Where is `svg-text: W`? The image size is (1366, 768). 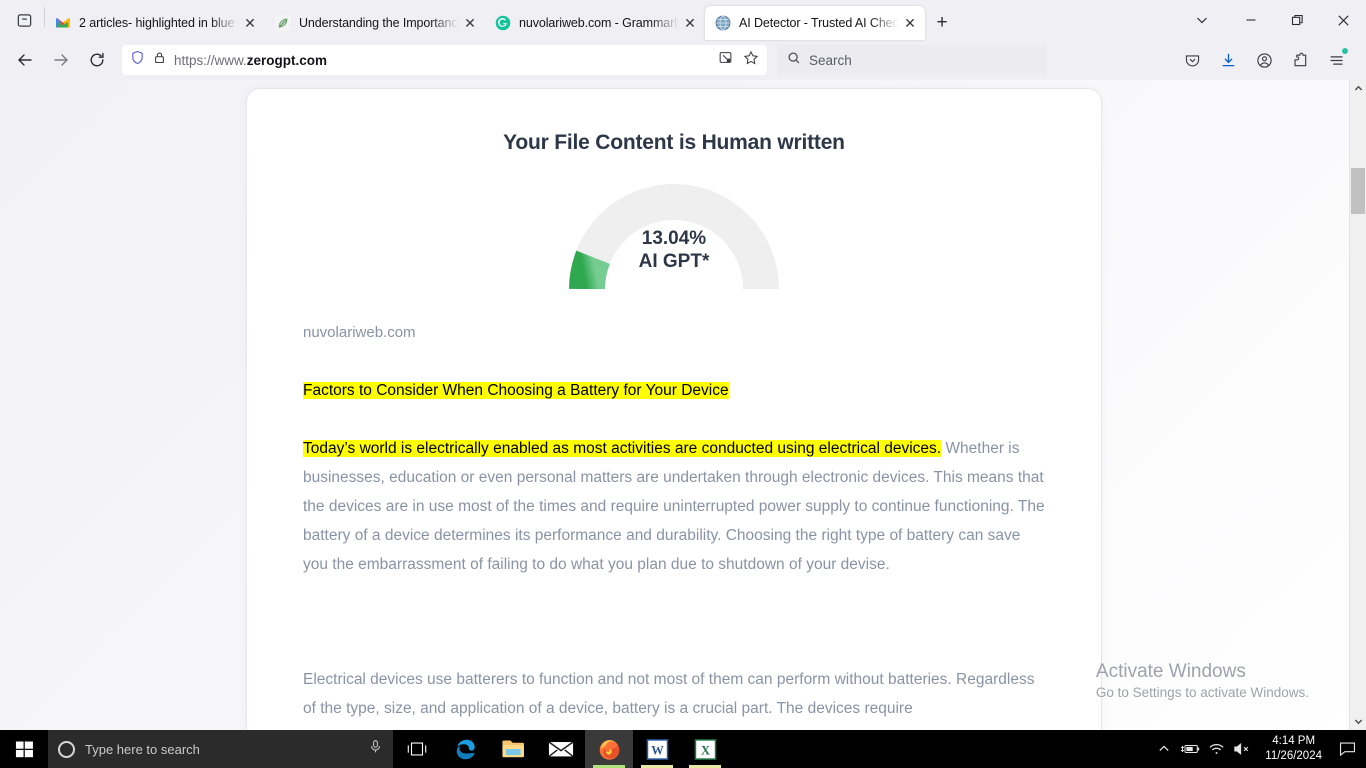
svg-text: W is located at coordinates (657, 750).